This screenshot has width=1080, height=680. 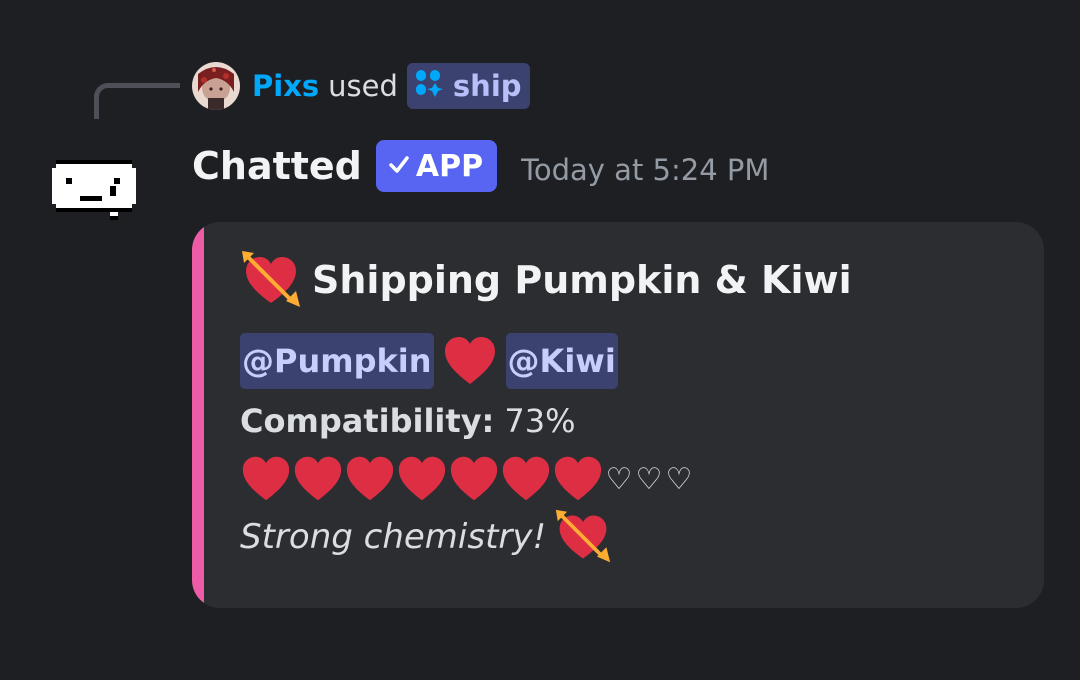 I want to click on app-badge-label: APP, so click(x=449, y=166).